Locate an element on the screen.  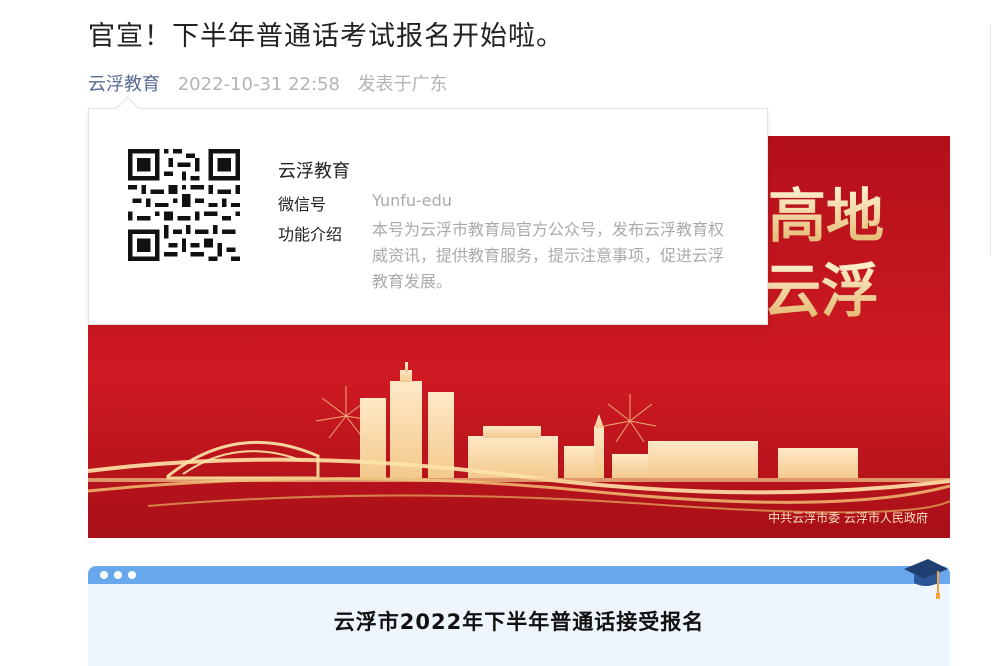
article-meta: 云浮教育 2022-10-31 22:58 发表于广东 is located at coordinates (268, 83).